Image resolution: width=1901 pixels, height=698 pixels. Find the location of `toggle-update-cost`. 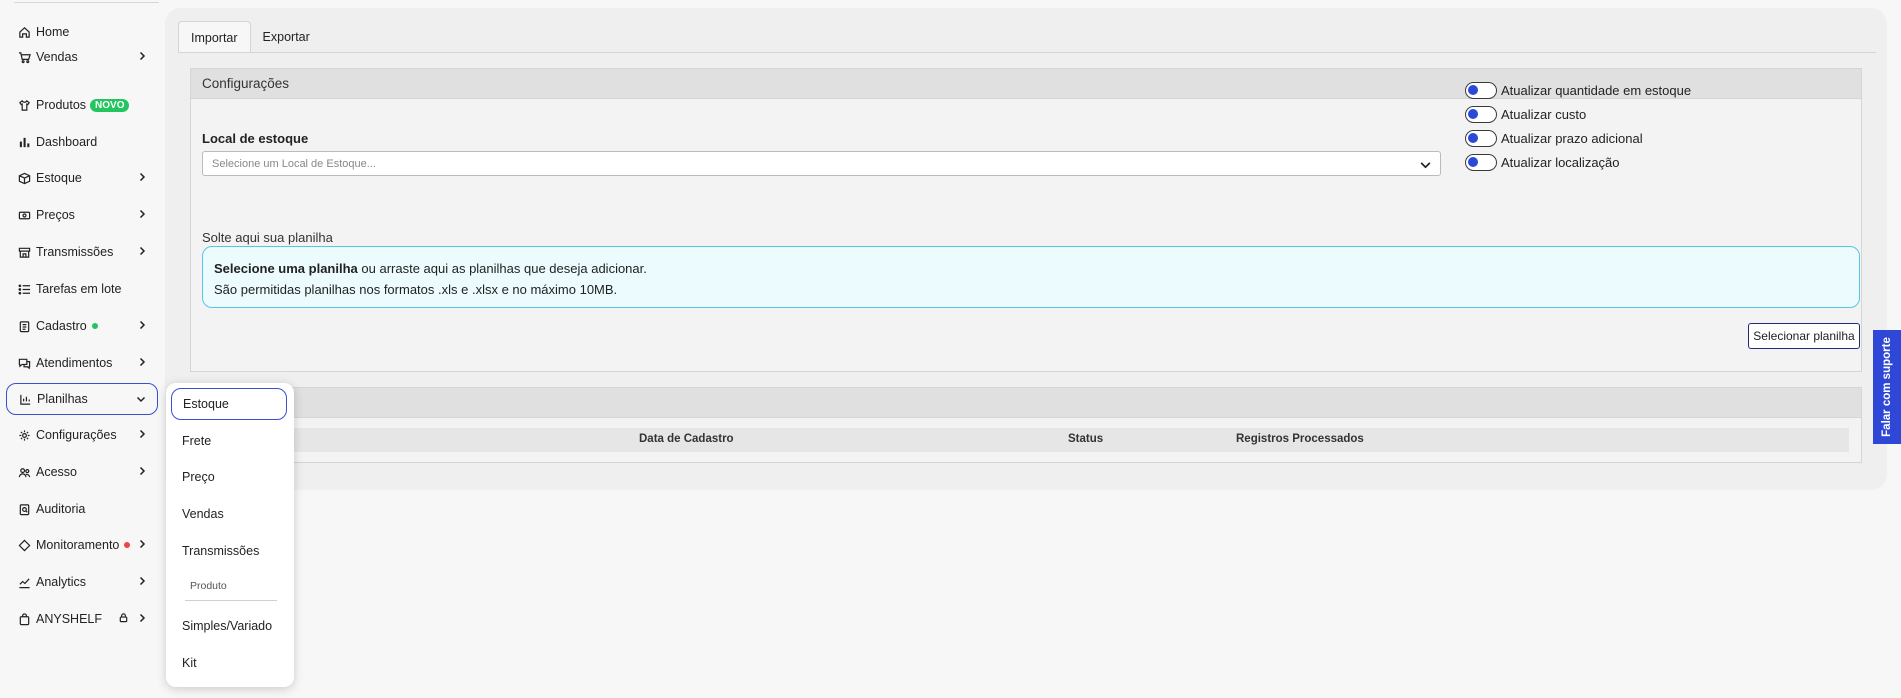

toggle-update-cost is located at coordinates (1481, 114).